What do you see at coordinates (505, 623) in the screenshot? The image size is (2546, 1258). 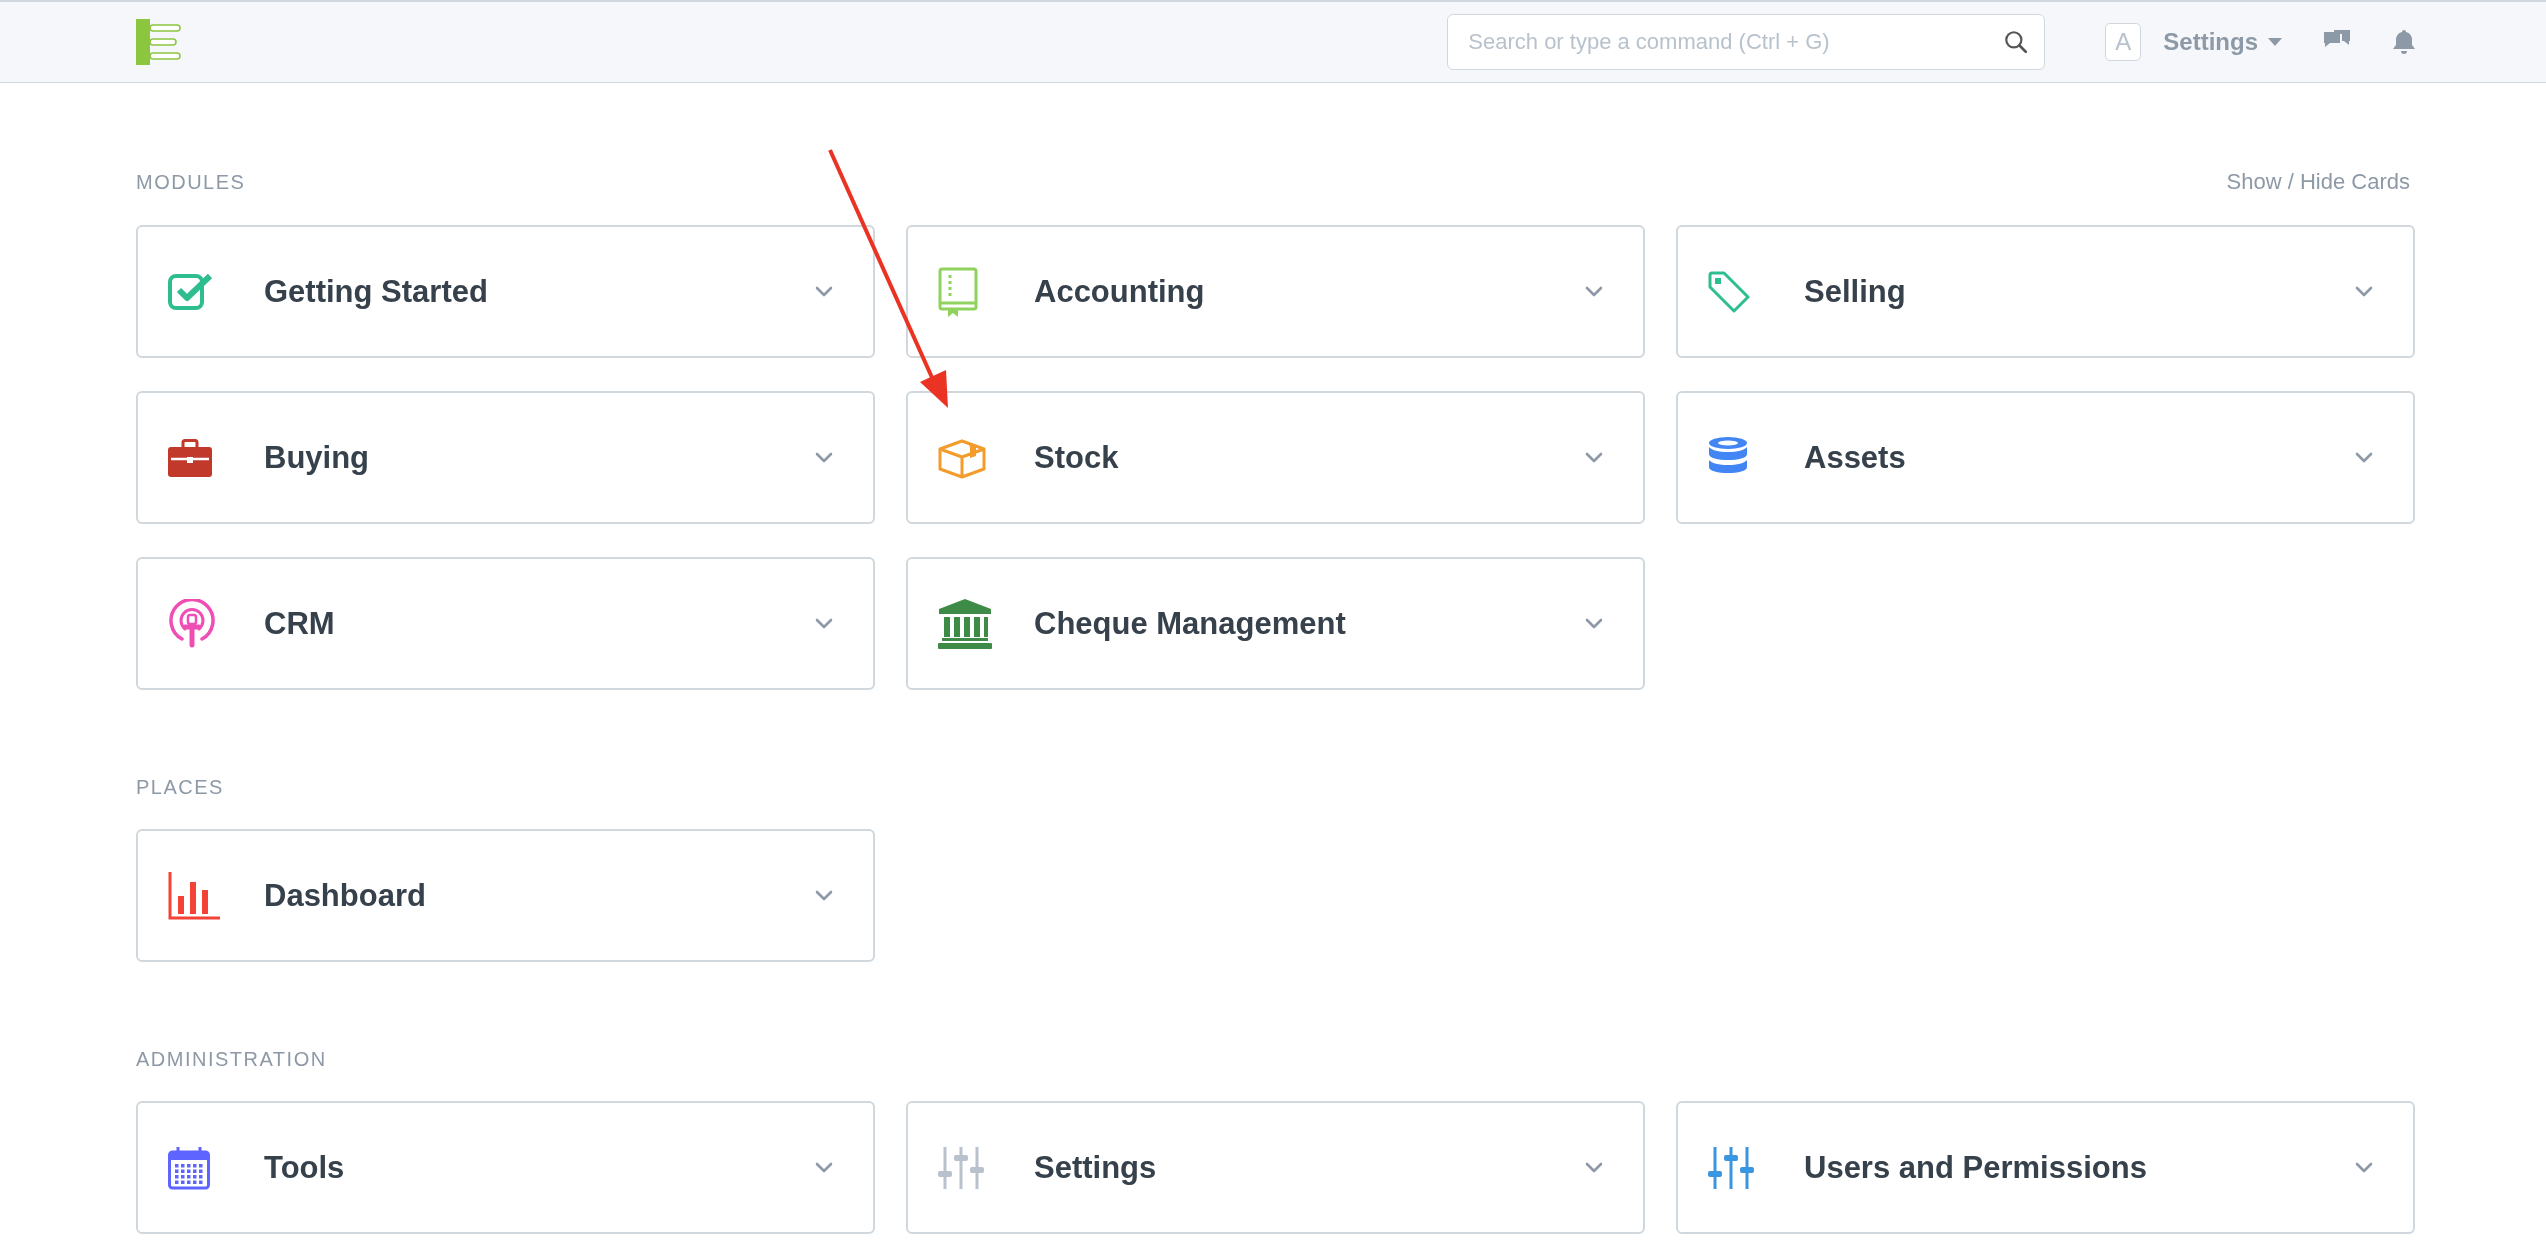 I see `module-card: CRM` at bounding box center [505, 623].